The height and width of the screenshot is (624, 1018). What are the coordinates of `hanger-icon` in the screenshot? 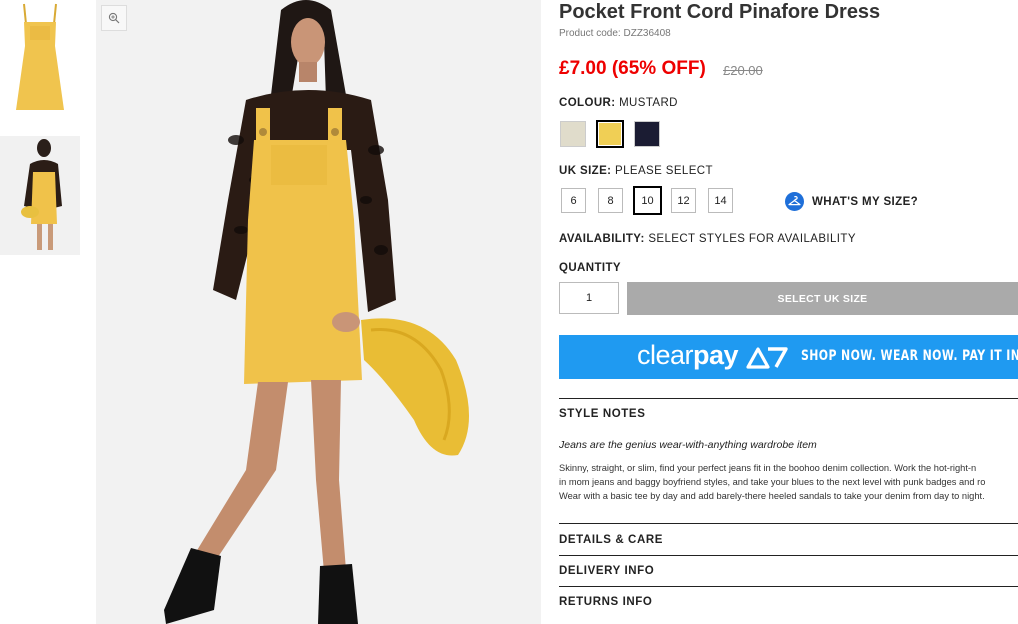 It's located at (794, 201).